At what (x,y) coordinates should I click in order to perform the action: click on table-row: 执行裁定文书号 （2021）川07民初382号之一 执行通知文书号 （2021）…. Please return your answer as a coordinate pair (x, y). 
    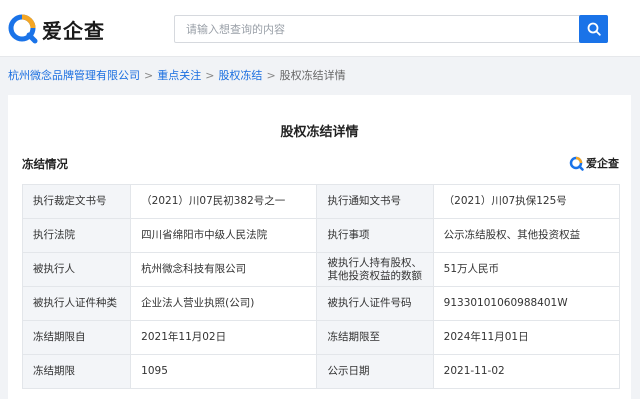
    Looking at the image, I should click on (321, 201).